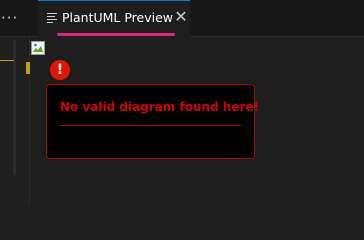  Describe the element at coordinates (150, 125) in the screenshot. I see `error-divider` at that location.